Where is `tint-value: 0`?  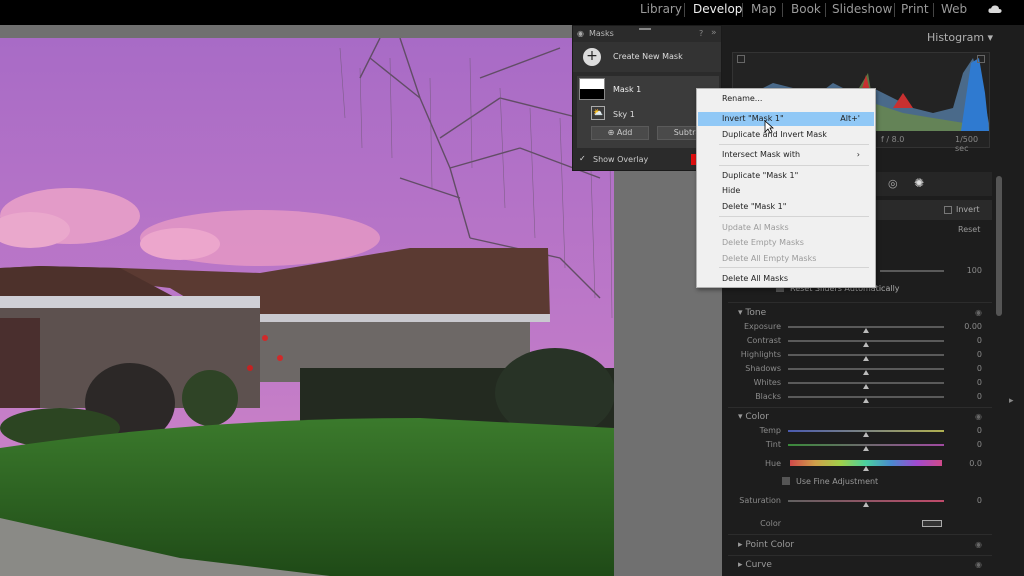
tint-value: 0 is located at coordinates (970, 444).